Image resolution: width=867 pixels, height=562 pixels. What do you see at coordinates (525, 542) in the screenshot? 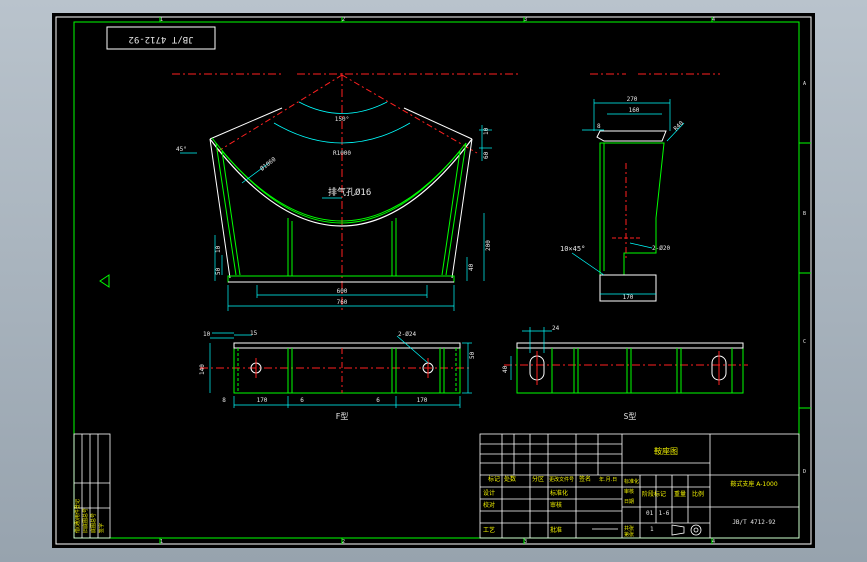
I see `zone-bottom-3: 3` at bounding box center [525, 542].